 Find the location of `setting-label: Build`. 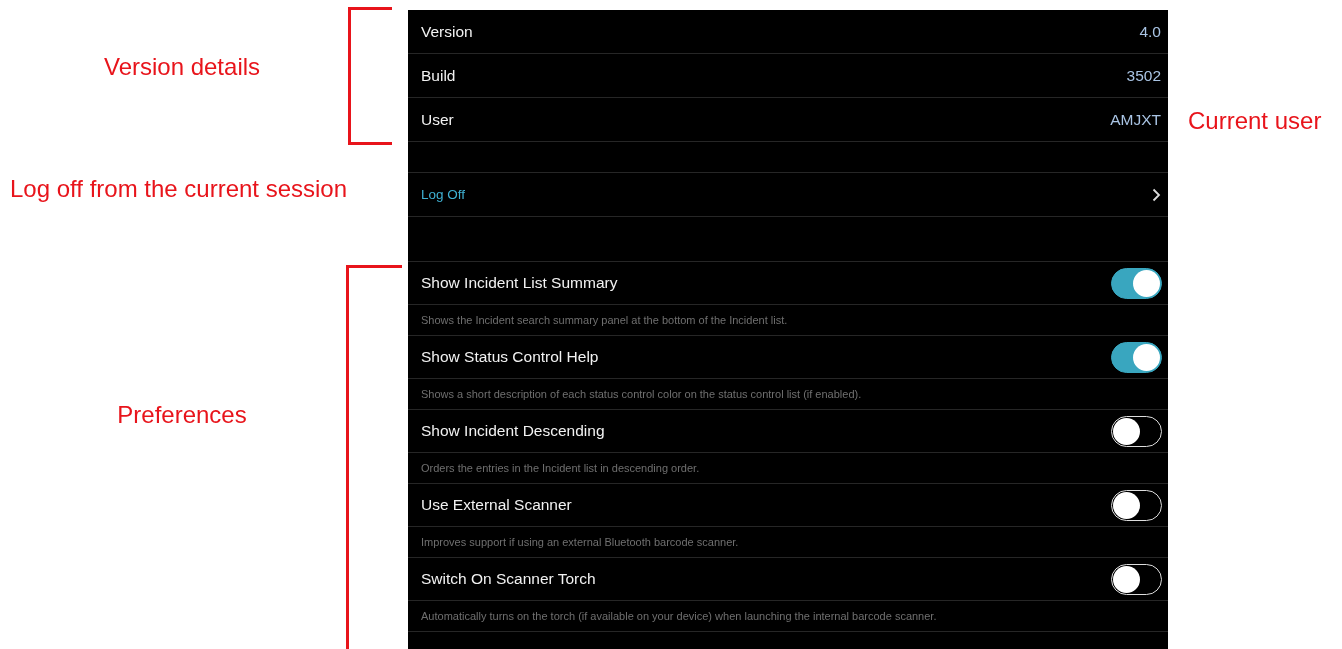

setting-label: Build is located at coordinates (438, 75).